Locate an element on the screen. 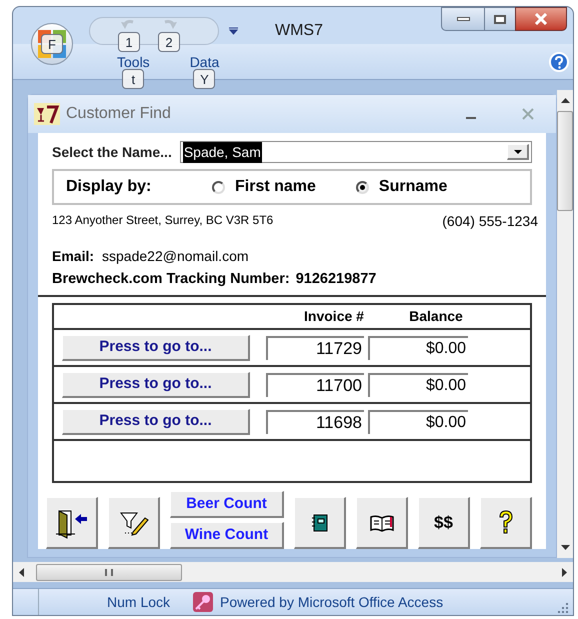 This screenshot has height=619, width=578. customize-dropdown-icon is located at coordinates (233, 31).